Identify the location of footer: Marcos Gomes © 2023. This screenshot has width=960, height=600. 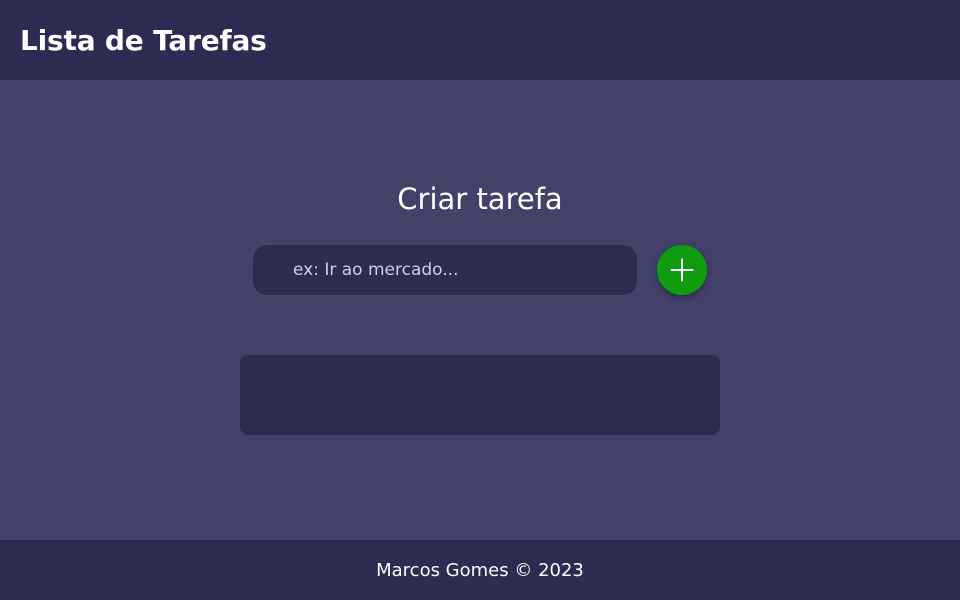
(480, 570).